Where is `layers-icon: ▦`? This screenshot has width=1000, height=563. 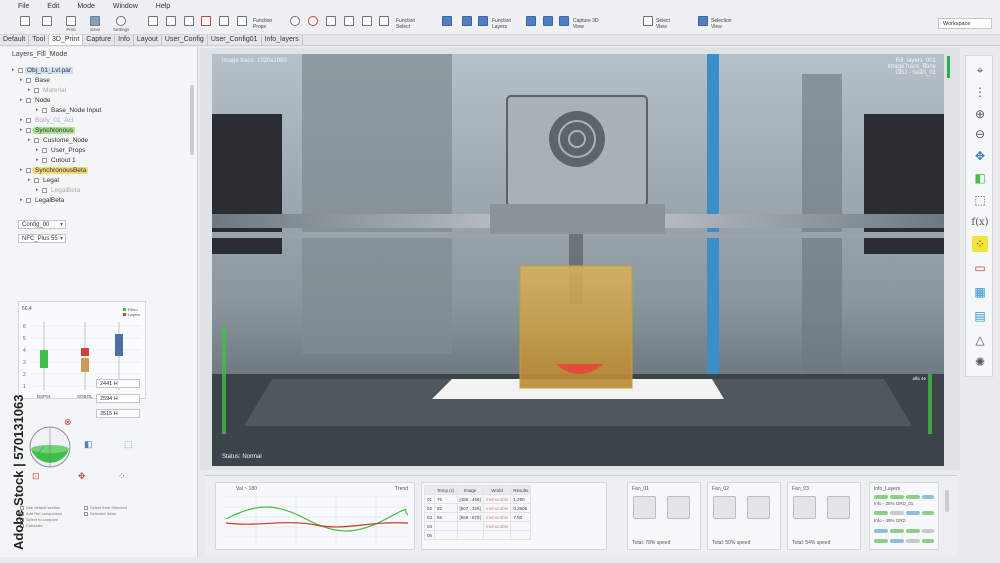 layers-icon: ▦ is located at coordinates (980, 292).